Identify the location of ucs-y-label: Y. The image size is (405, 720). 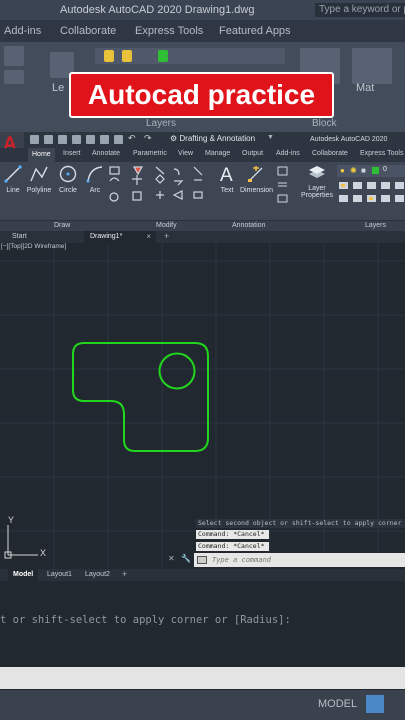
(11, 520).